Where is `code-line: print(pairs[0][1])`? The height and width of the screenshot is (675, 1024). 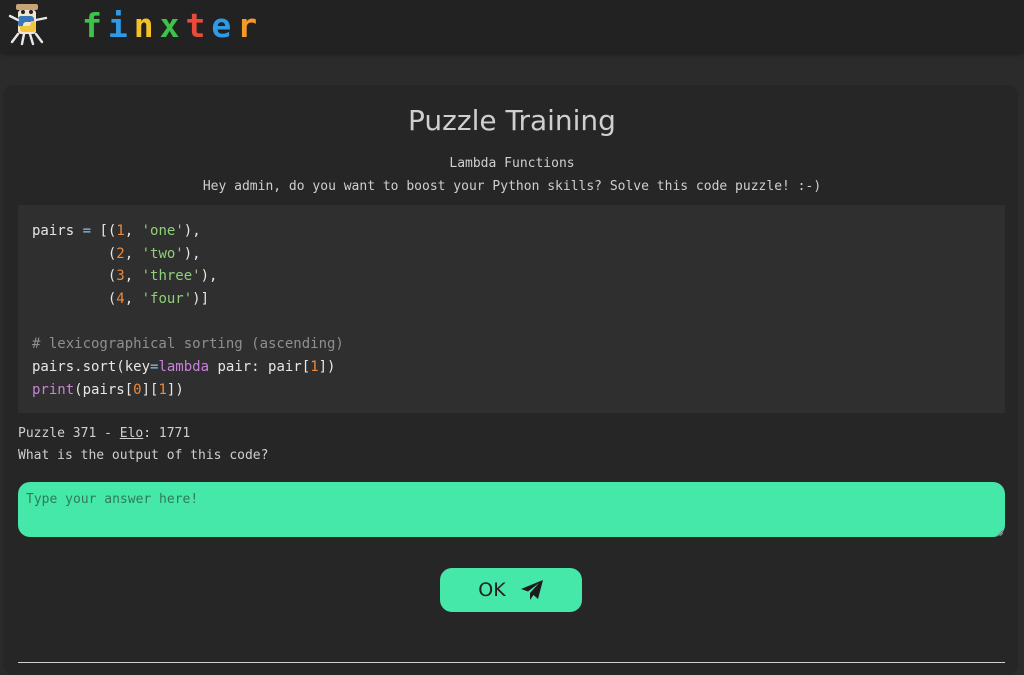
code-line: print(pairs[0][1]) is located at coordinates (511, 390).